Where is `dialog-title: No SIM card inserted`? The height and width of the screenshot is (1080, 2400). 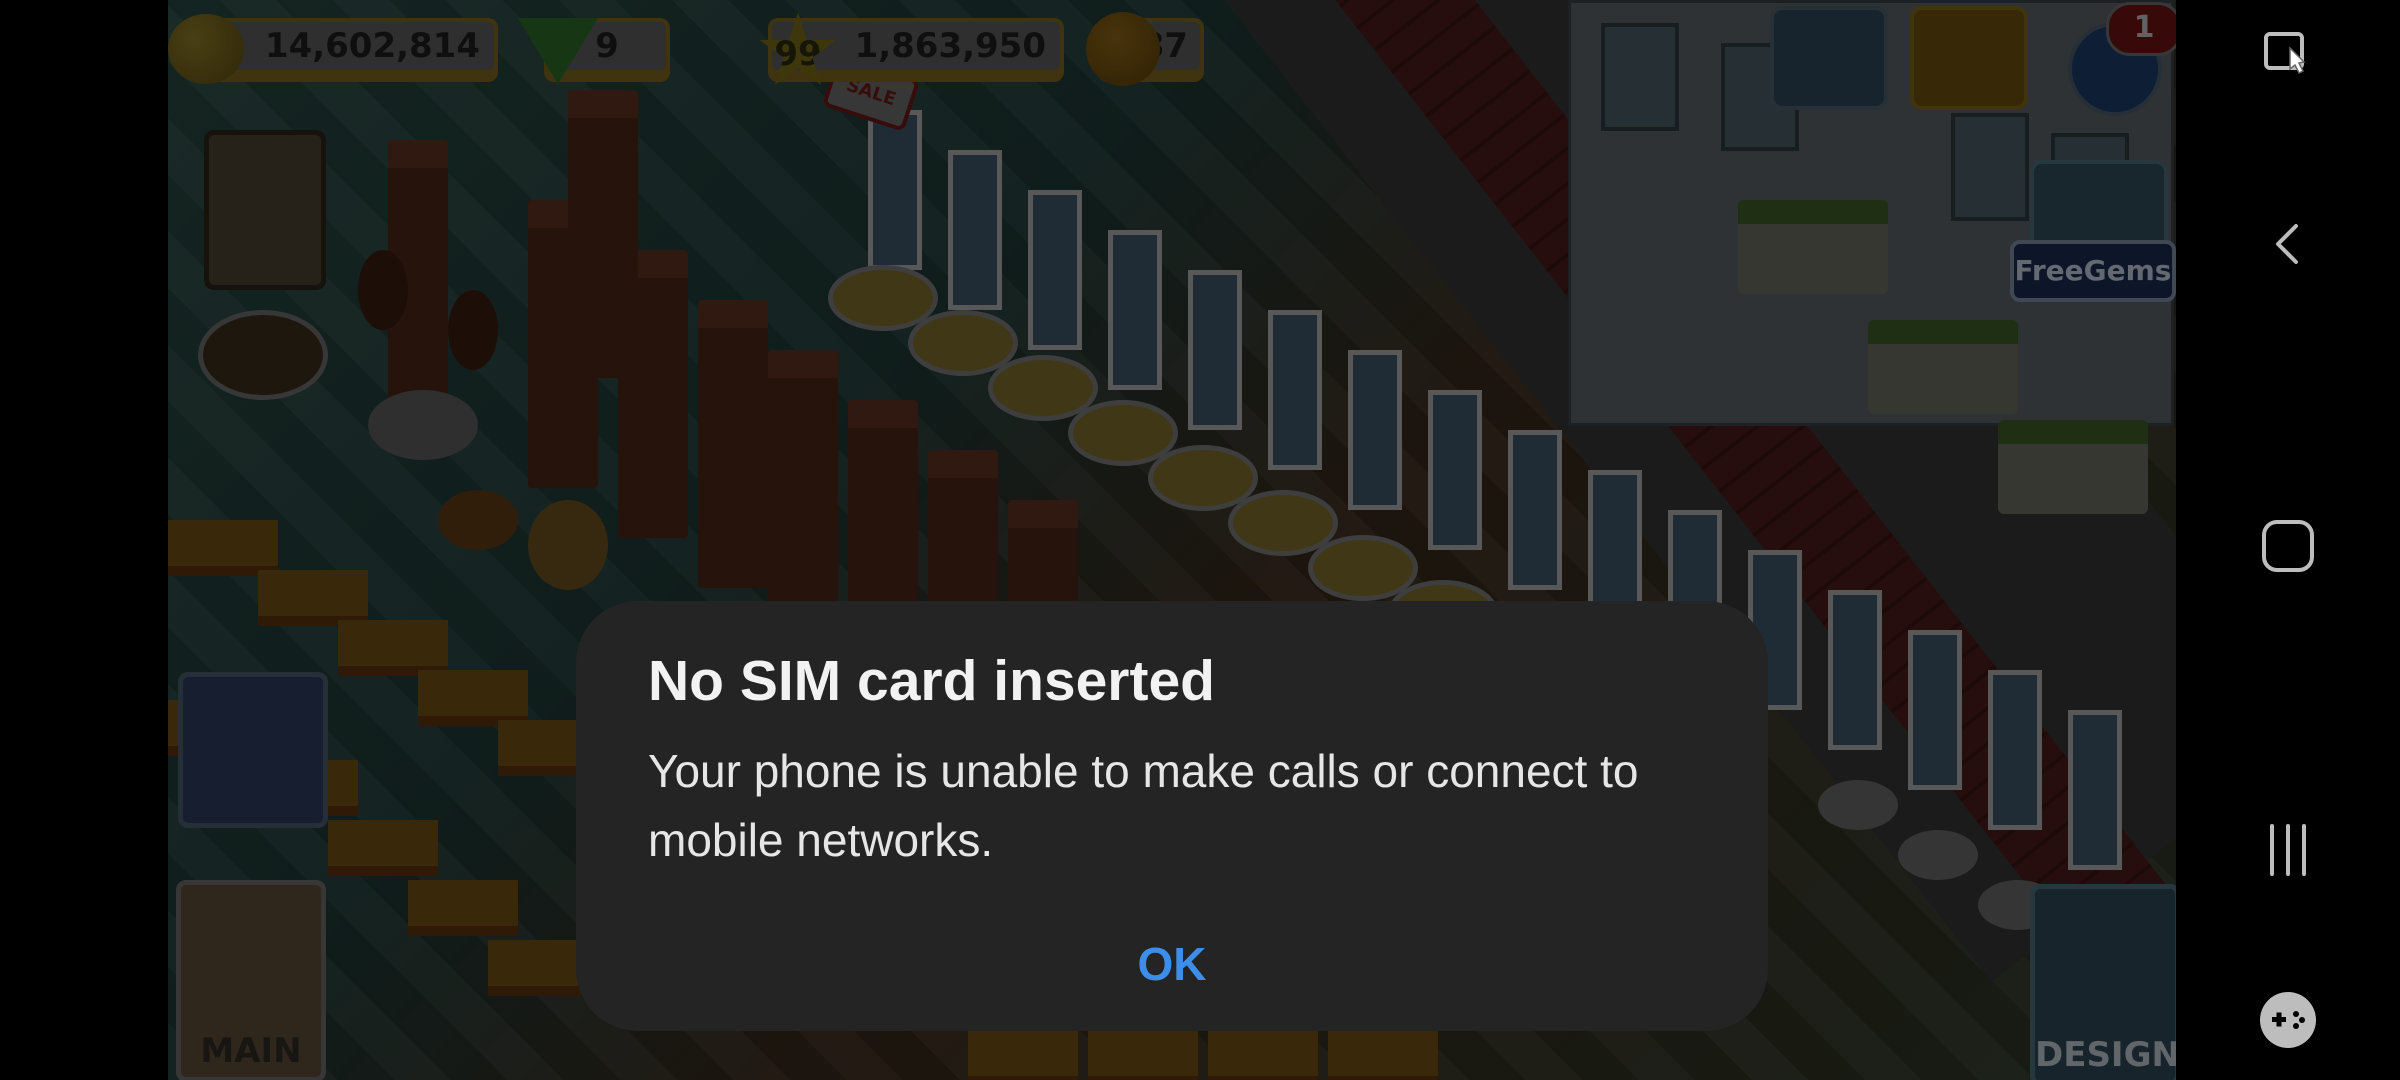
dialog-title: No SIM card inserted is located at coordinates (931, 681).